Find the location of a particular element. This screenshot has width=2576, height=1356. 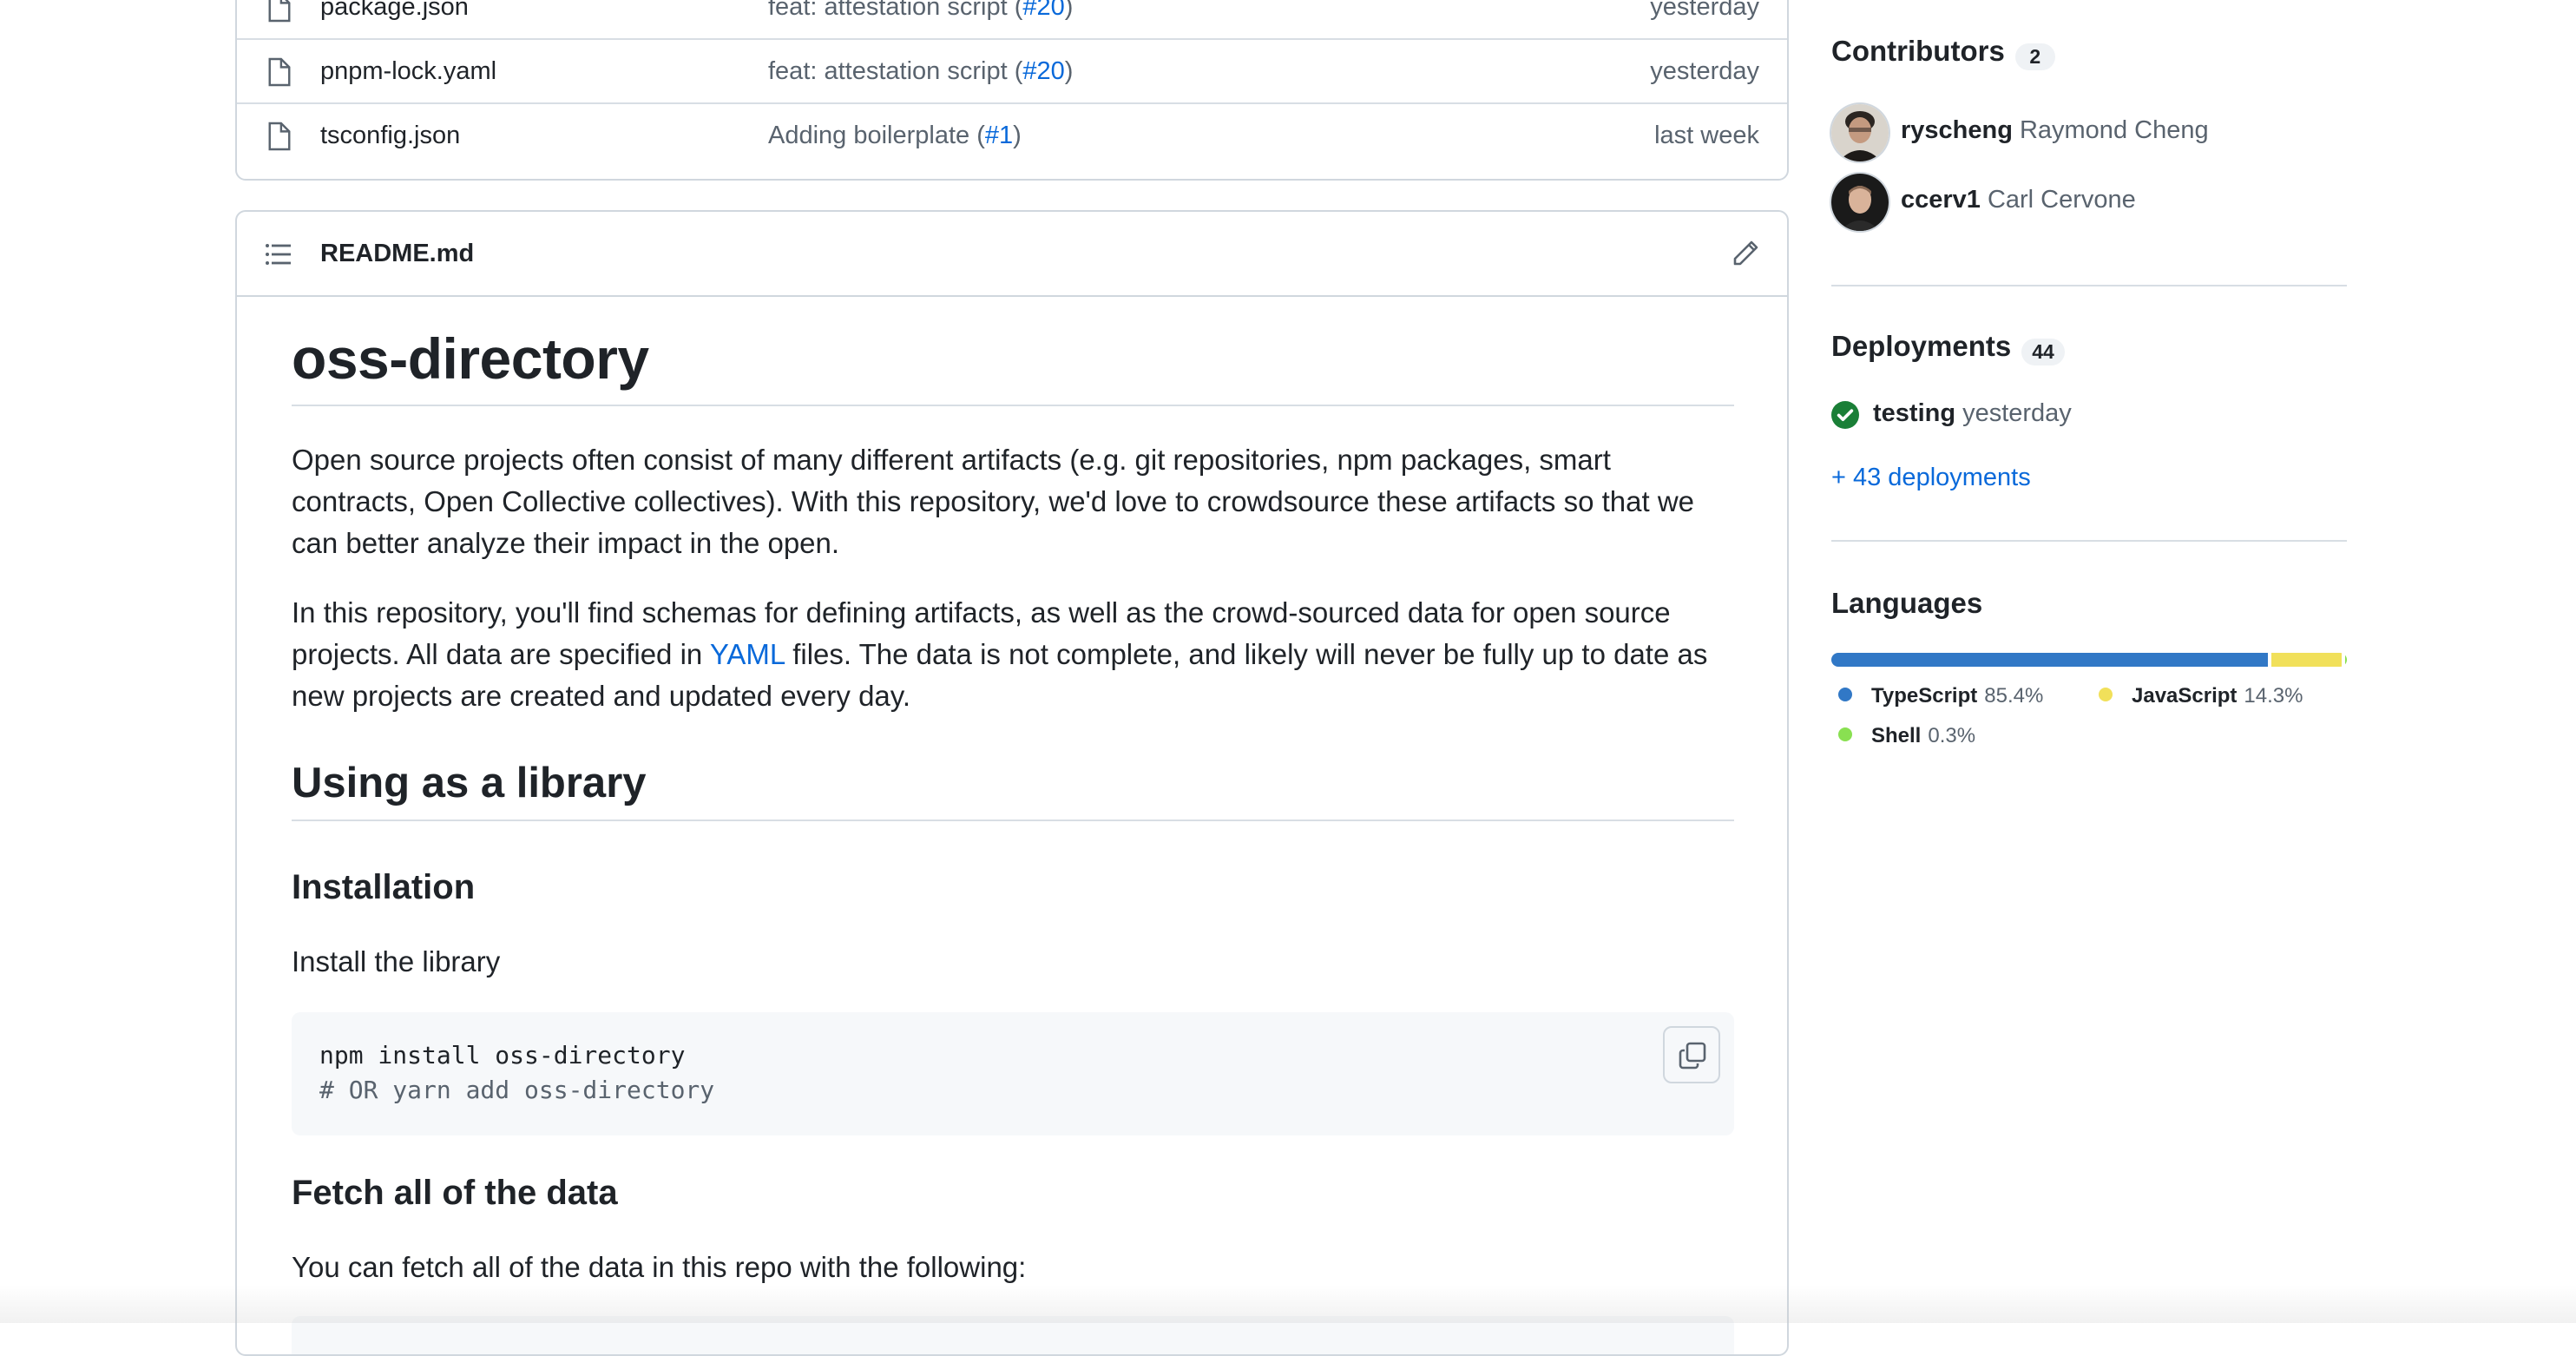

deployments-count: 44 is located at coordinates (2043, 353).